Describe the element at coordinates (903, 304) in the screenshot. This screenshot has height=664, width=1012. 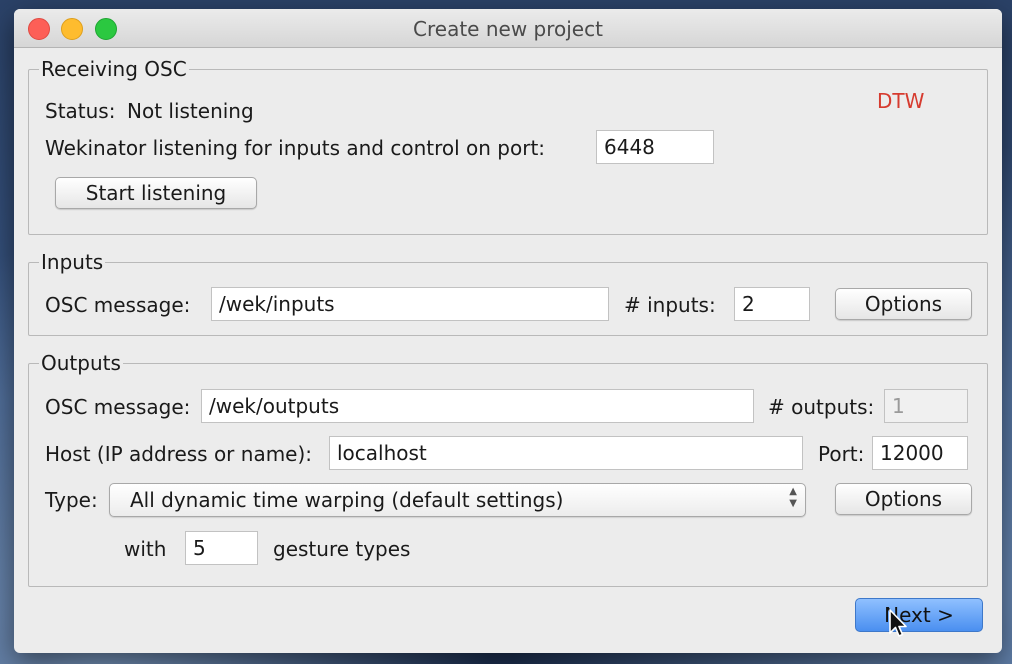
I see `inputs-options-button: Options` at that location.